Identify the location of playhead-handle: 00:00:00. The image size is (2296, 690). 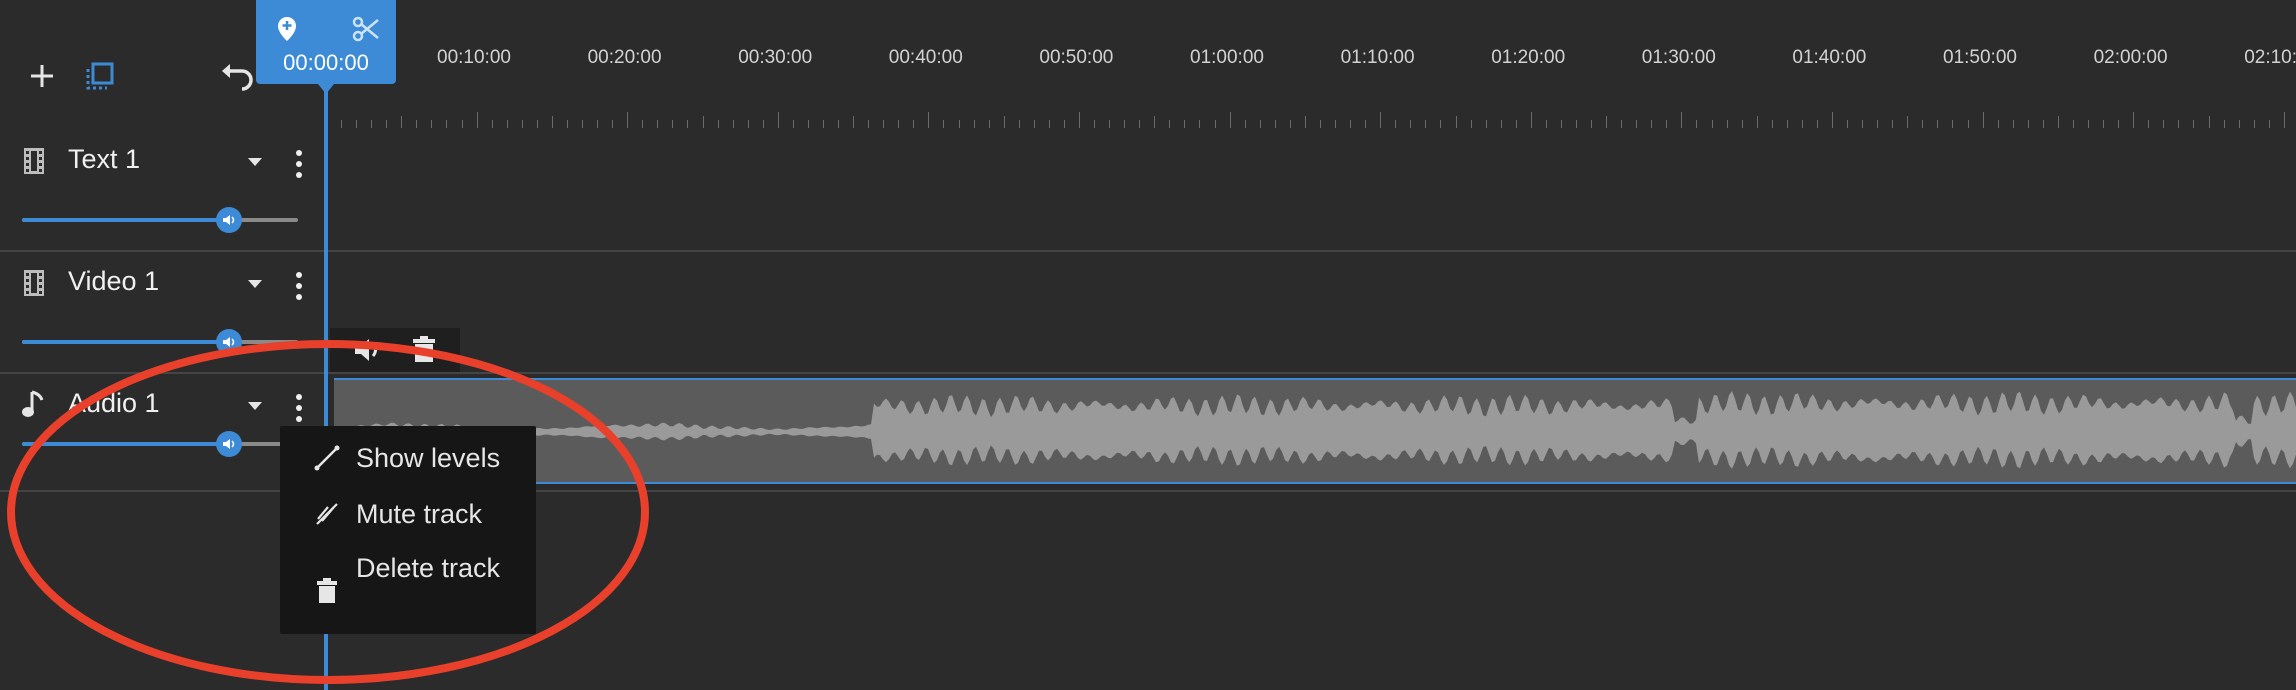
(326, 47).